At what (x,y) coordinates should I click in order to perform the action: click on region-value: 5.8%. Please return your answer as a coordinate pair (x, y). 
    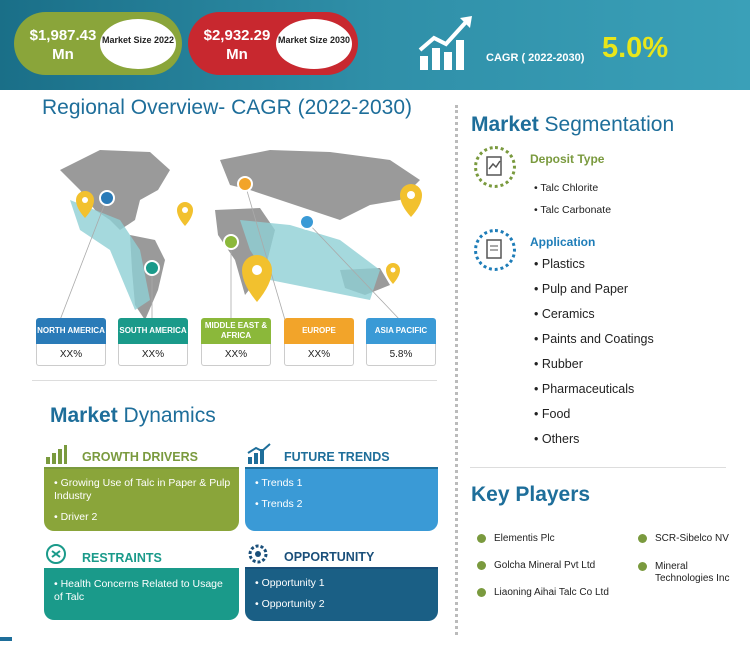
    Looking at the image, I should click on (401, 355).